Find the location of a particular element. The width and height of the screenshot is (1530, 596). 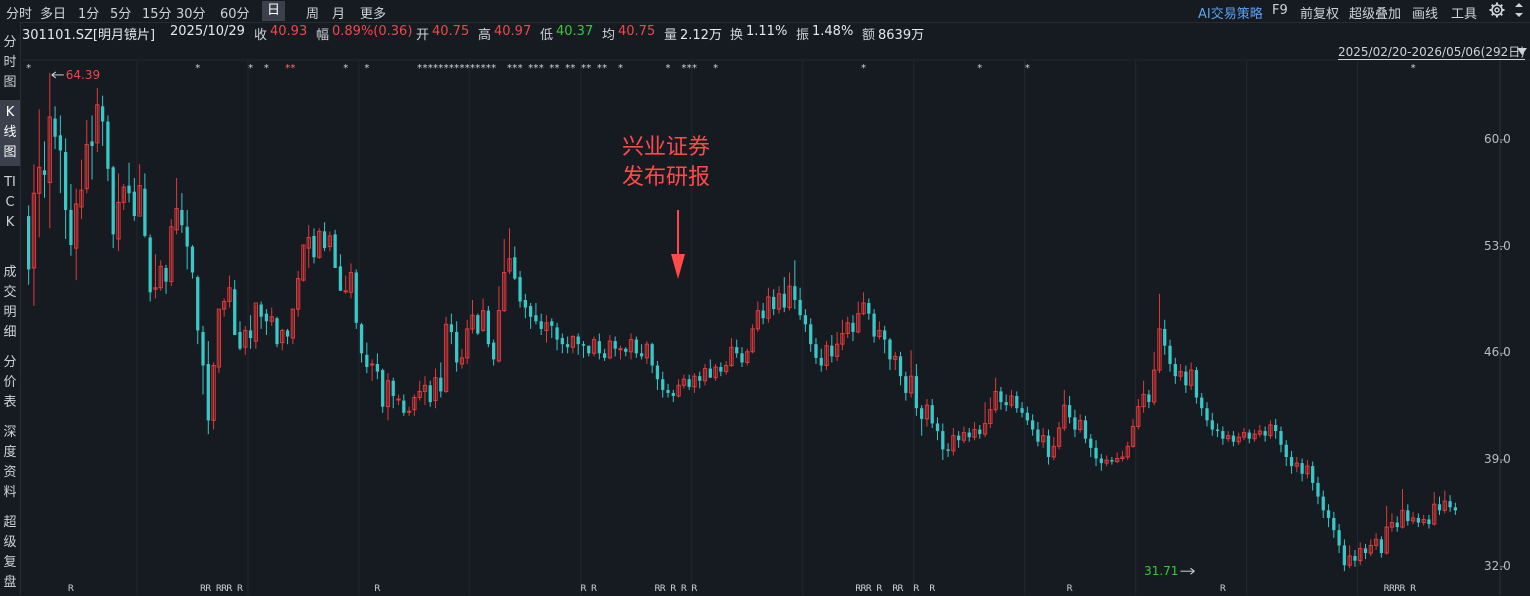

volume-value: 2.12万 is located at coordinates (701, 35).